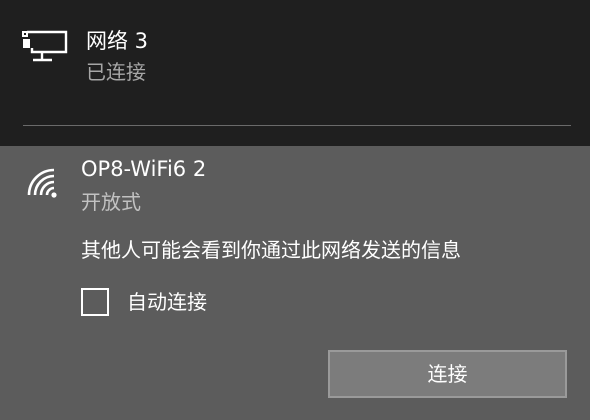  I want to click on auto-connect-label: 自动连接, so click(167, 302).